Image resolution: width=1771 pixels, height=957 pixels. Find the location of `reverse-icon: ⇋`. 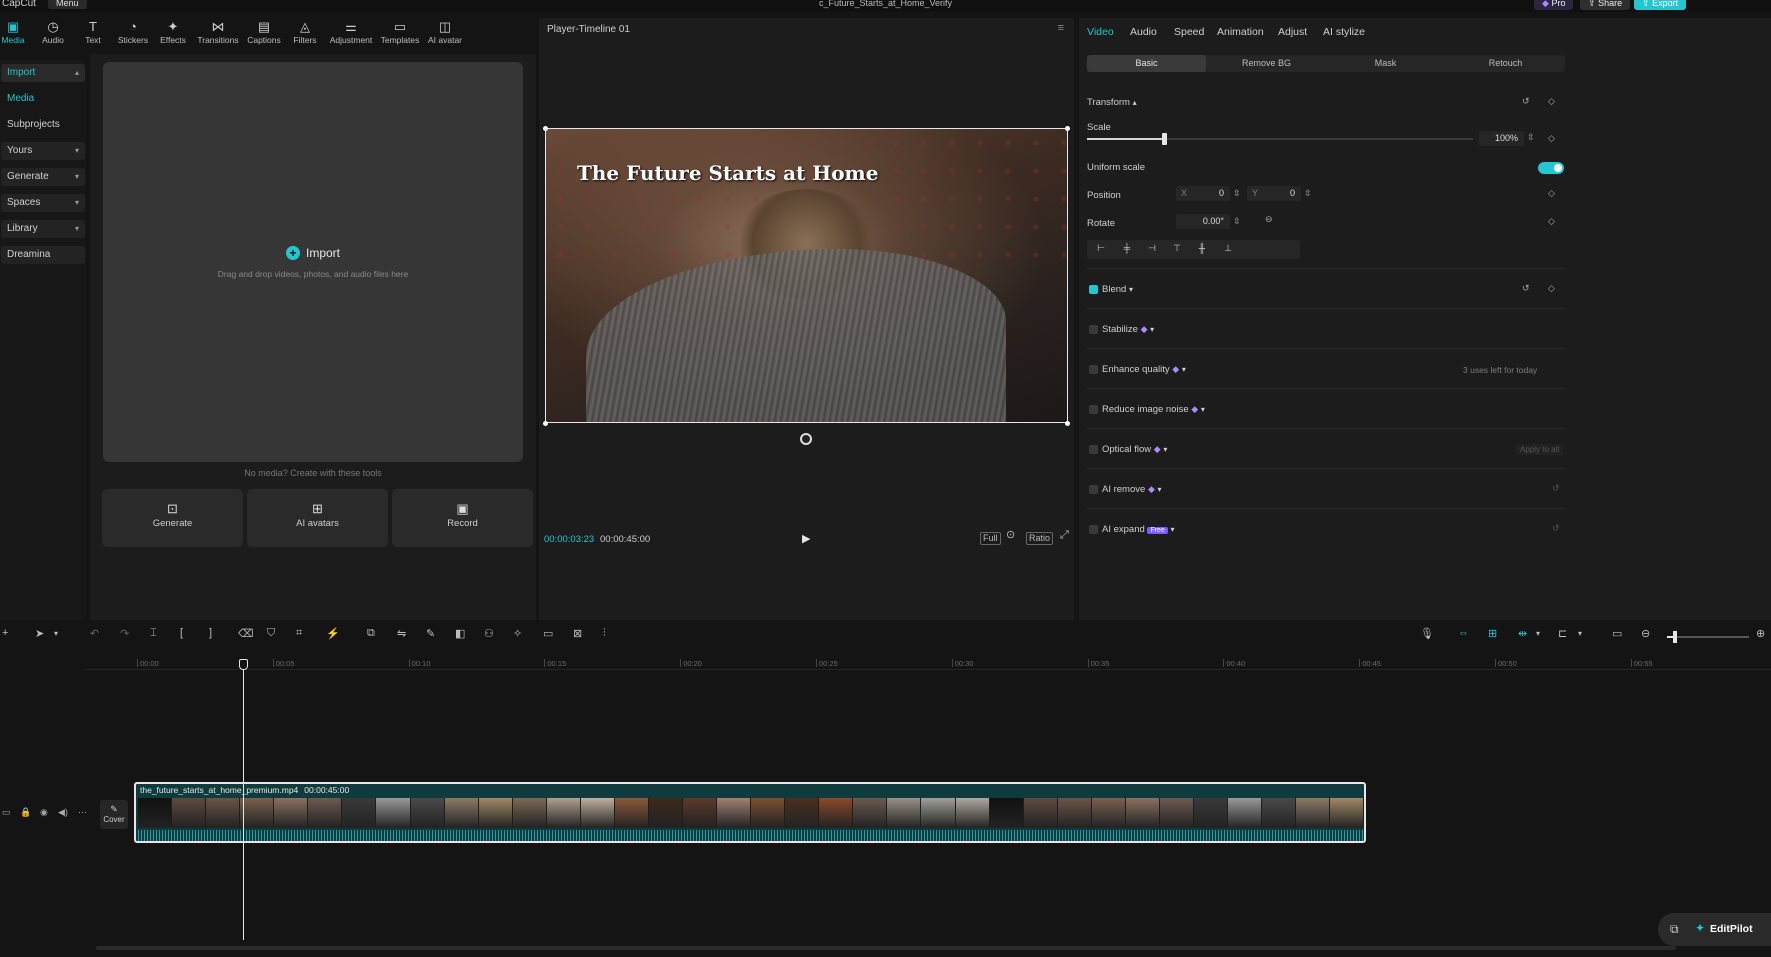

reverse-icon: ⇋ is located at coordinates (401, 633).